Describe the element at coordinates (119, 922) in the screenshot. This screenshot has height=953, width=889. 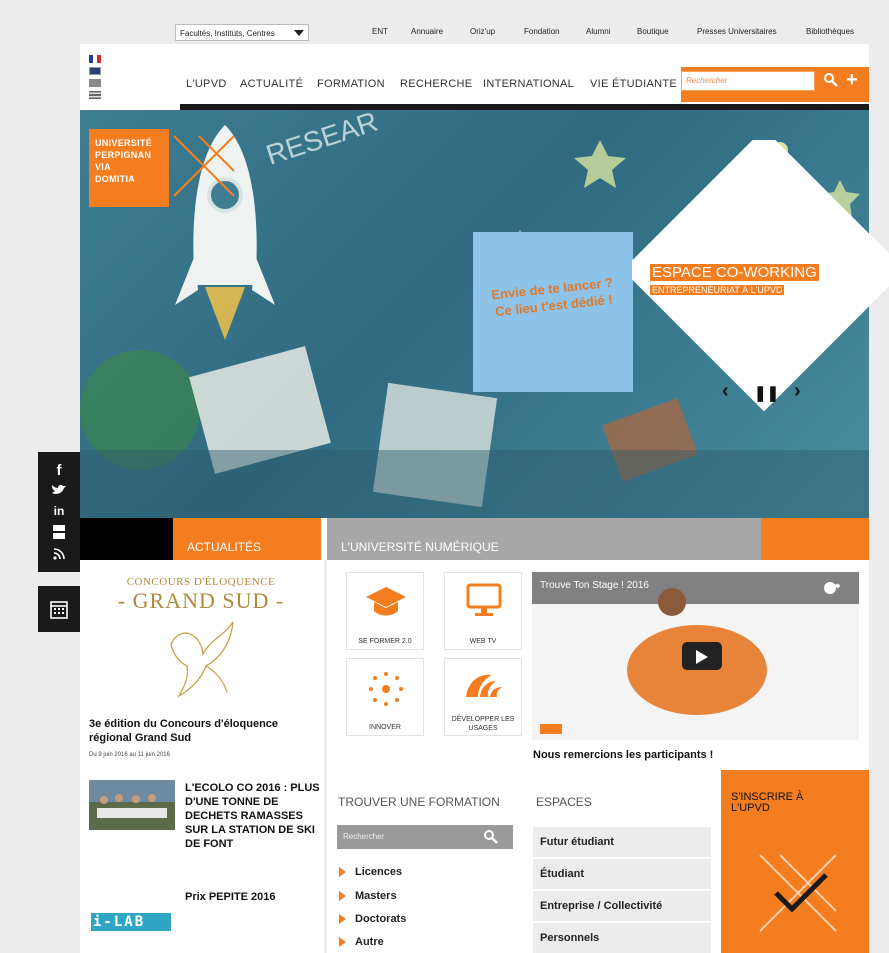
I see `ilab-label: i-LAB` at that location.